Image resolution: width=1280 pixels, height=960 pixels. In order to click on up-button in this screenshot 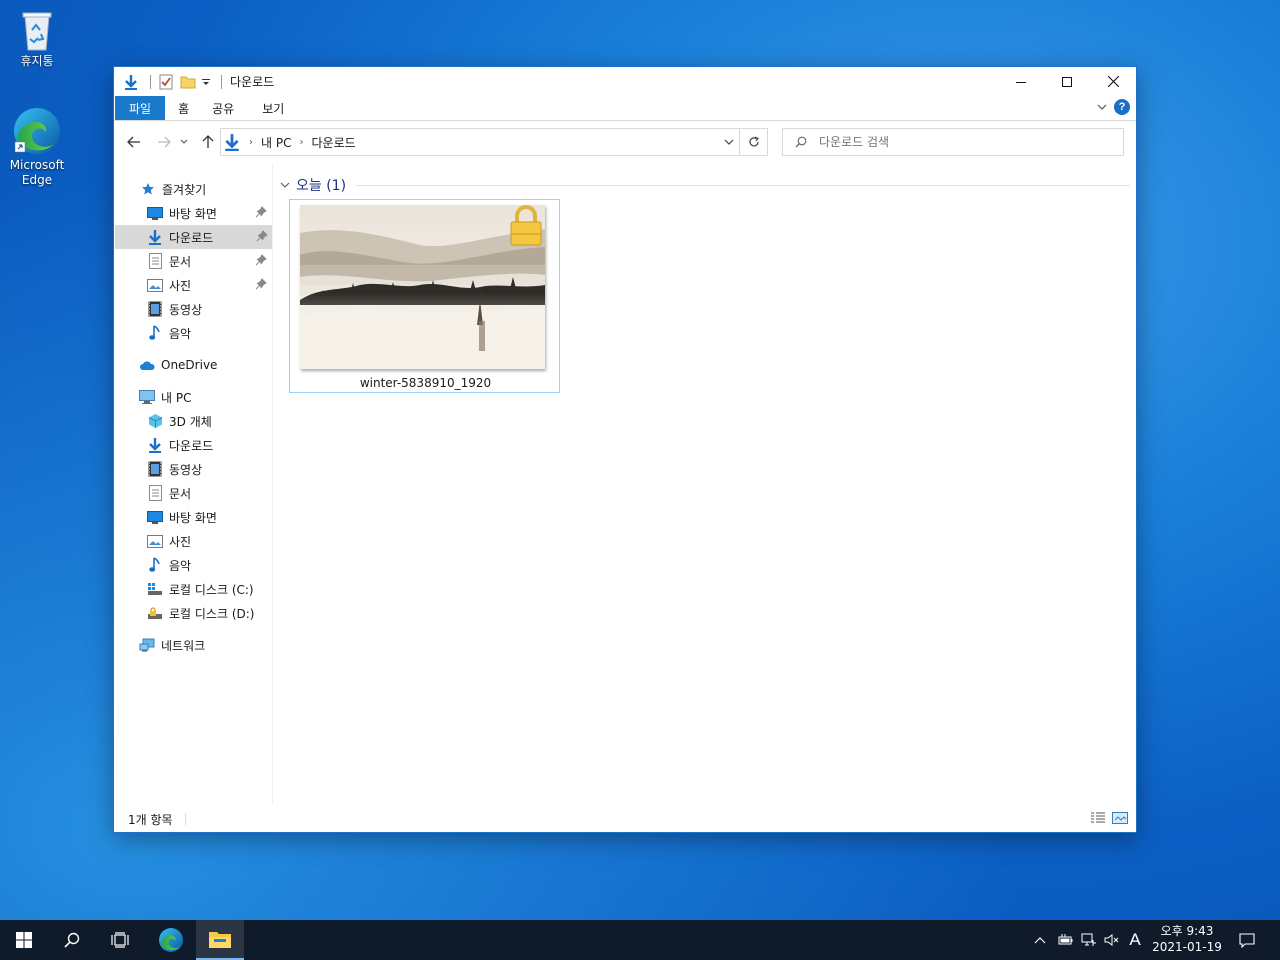, I will do `click(208, 142)`.